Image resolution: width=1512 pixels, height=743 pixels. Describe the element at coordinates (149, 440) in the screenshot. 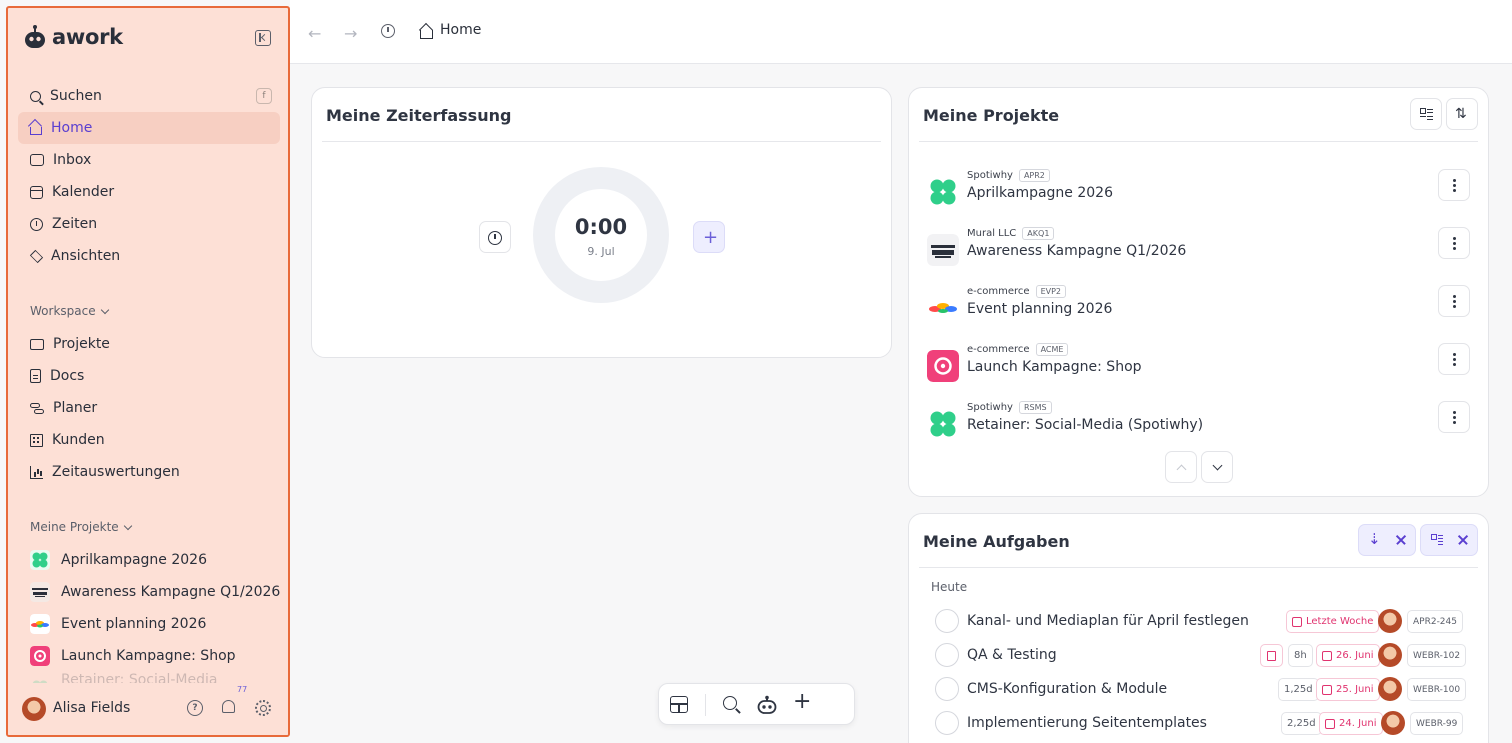

I see `sidebar-item-kunden: Kunden` at that location.